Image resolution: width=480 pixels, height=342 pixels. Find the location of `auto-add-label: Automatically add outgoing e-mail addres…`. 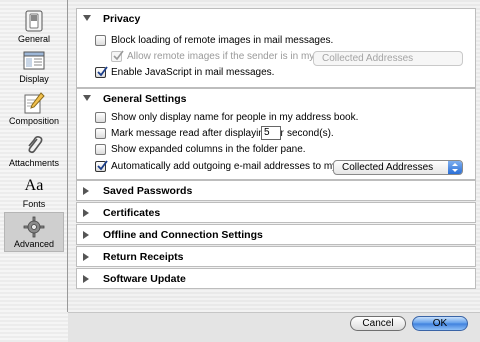

auto-add-label: Automatically add outgoing e-mail addres… is located at coordinates (226, 166).